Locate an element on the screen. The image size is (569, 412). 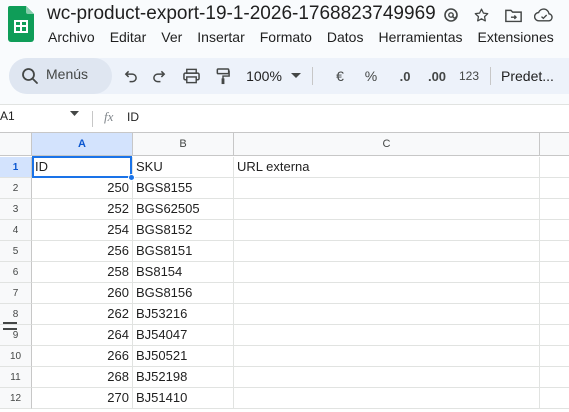
cell-a: ID is located at coordinates (82, 167).